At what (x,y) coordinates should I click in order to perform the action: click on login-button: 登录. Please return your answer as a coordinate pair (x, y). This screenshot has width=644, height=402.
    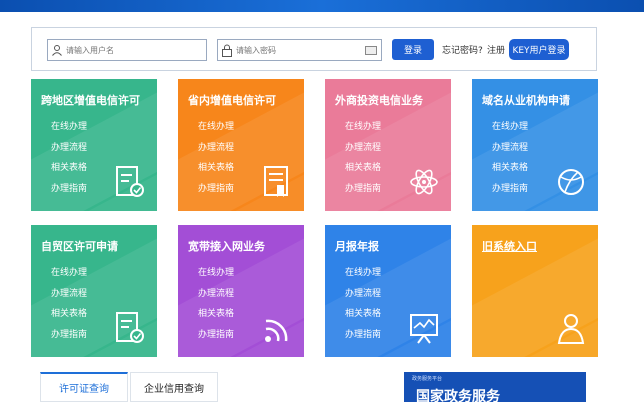
    Looking at the image, I should click on (413, 49).